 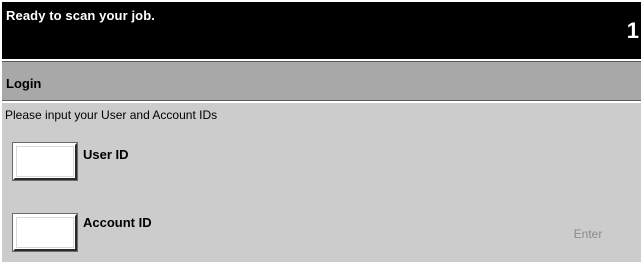 I want to click on instruction-text: Please input your User and Account IDs, so click(x=111, y=115).